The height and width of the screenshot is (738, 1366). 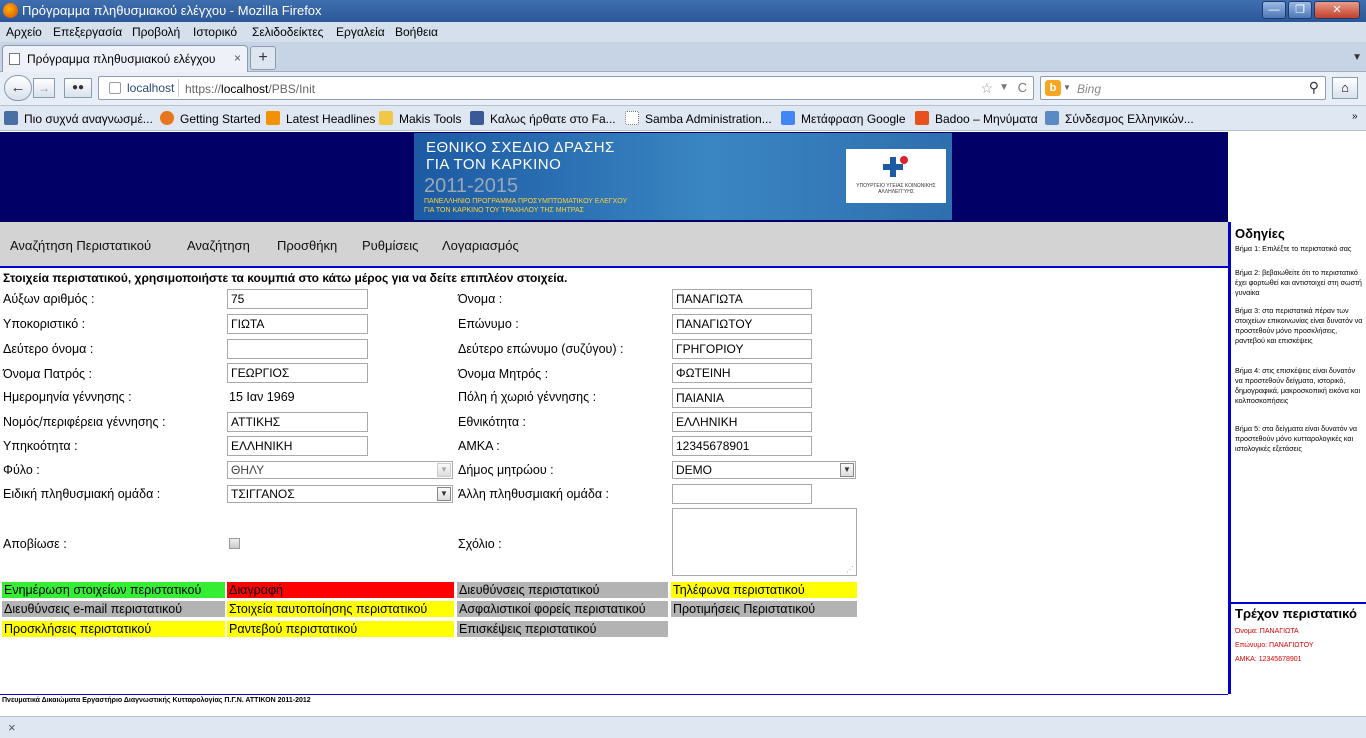 I want to click on close-addon-bar-icon: ×, so click(x=12, y=727).